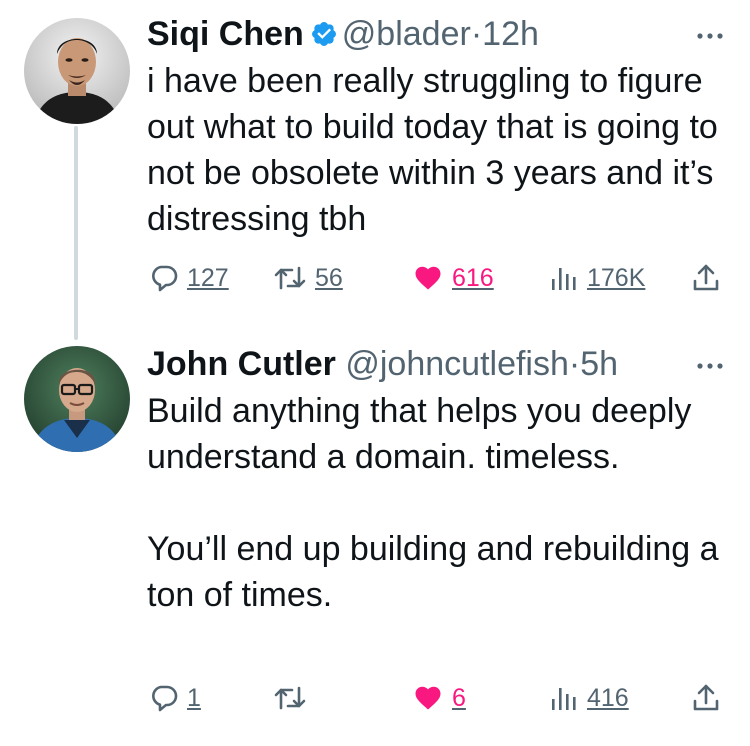 The image size is (750, 746). Describe the element at coordinates (329, 277) in the screenshot. I see `repost-count: 56` at that location.